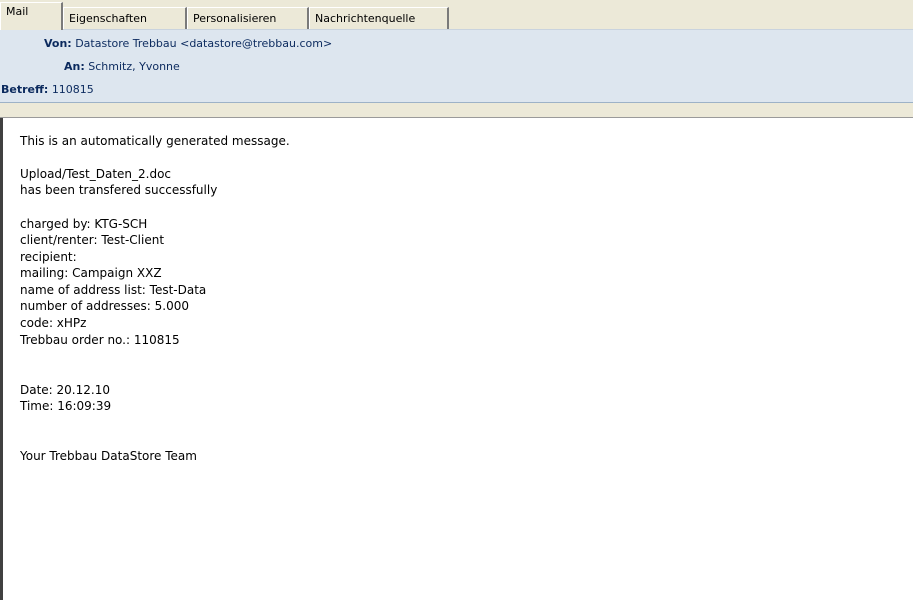 The image size is (913, 600). I want to click on subject-value: 110815, so click(72, 89).